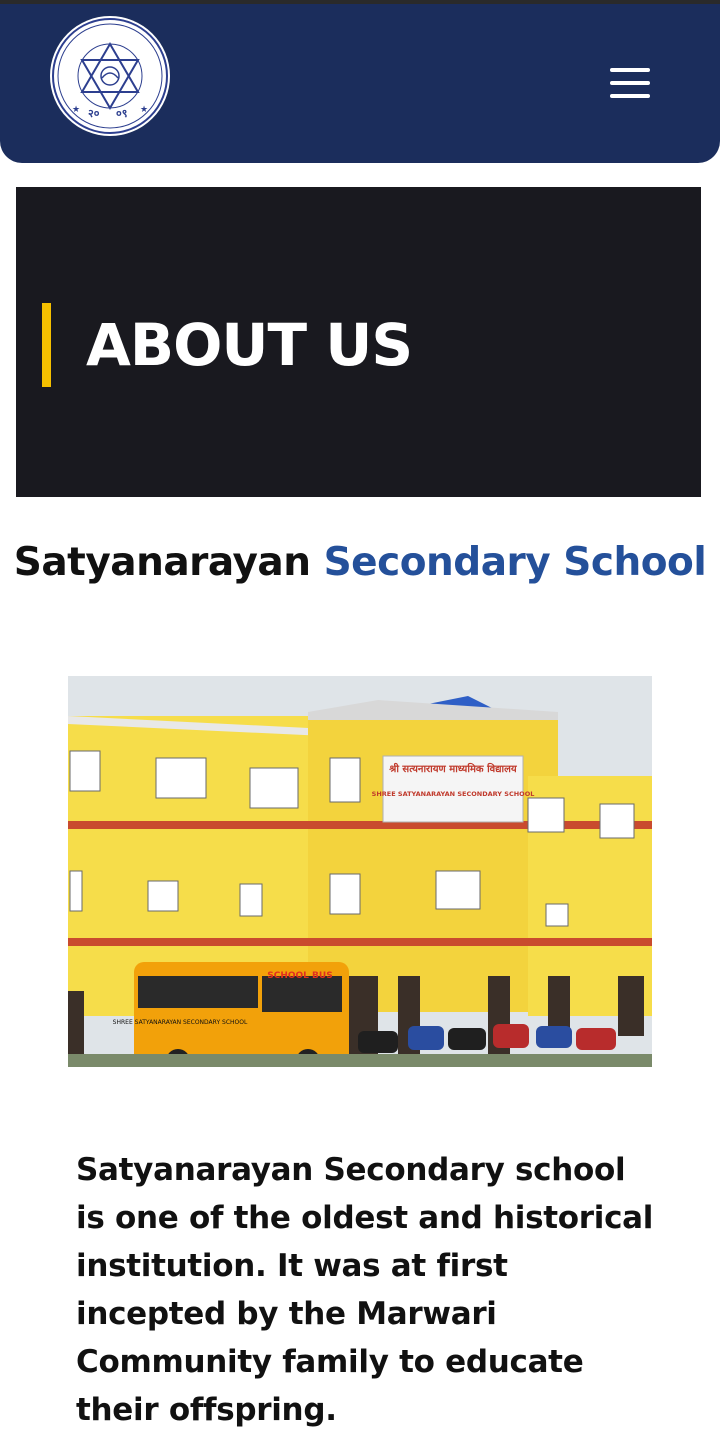 The width and height of the screenshot is (720, 1434). What do you see at coordinates (162, 562) in the screenshot?
I see `school-name-first: Satyanarayan` at bounding box center [162, 562].